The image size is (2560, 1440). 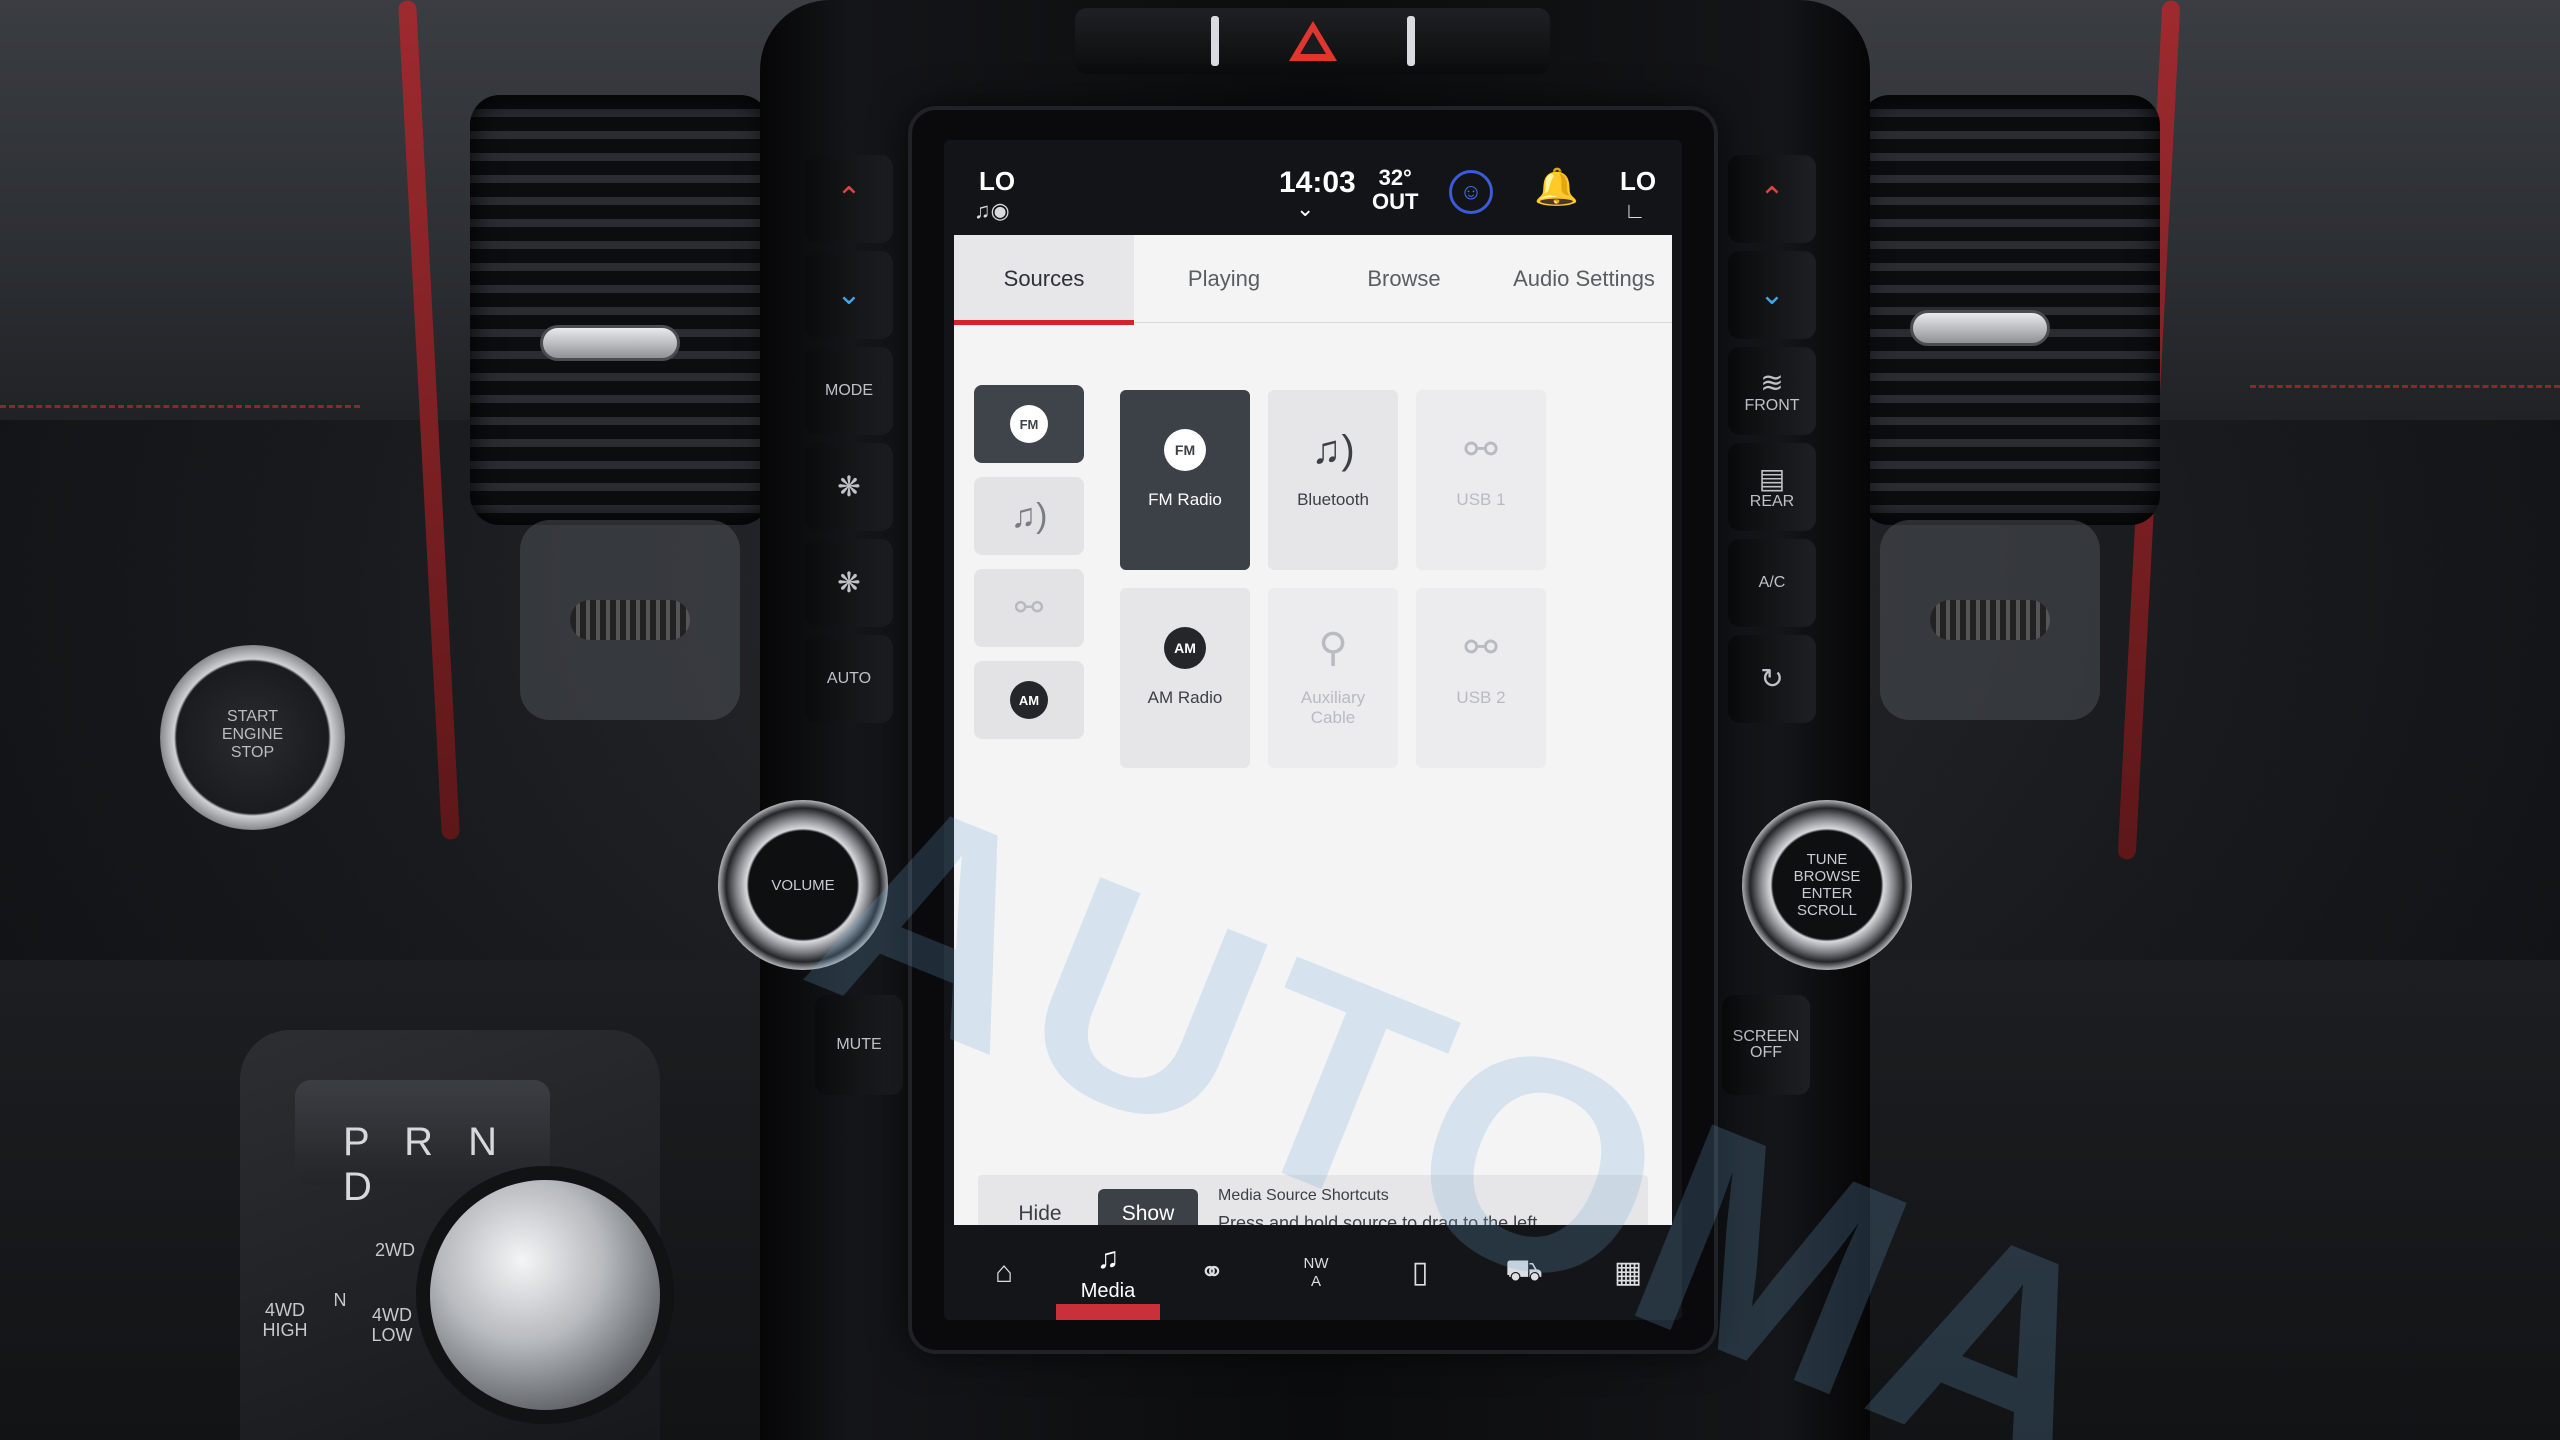 I want to click on driver-profile-icon: ☺, so click(x=1471, y=192).